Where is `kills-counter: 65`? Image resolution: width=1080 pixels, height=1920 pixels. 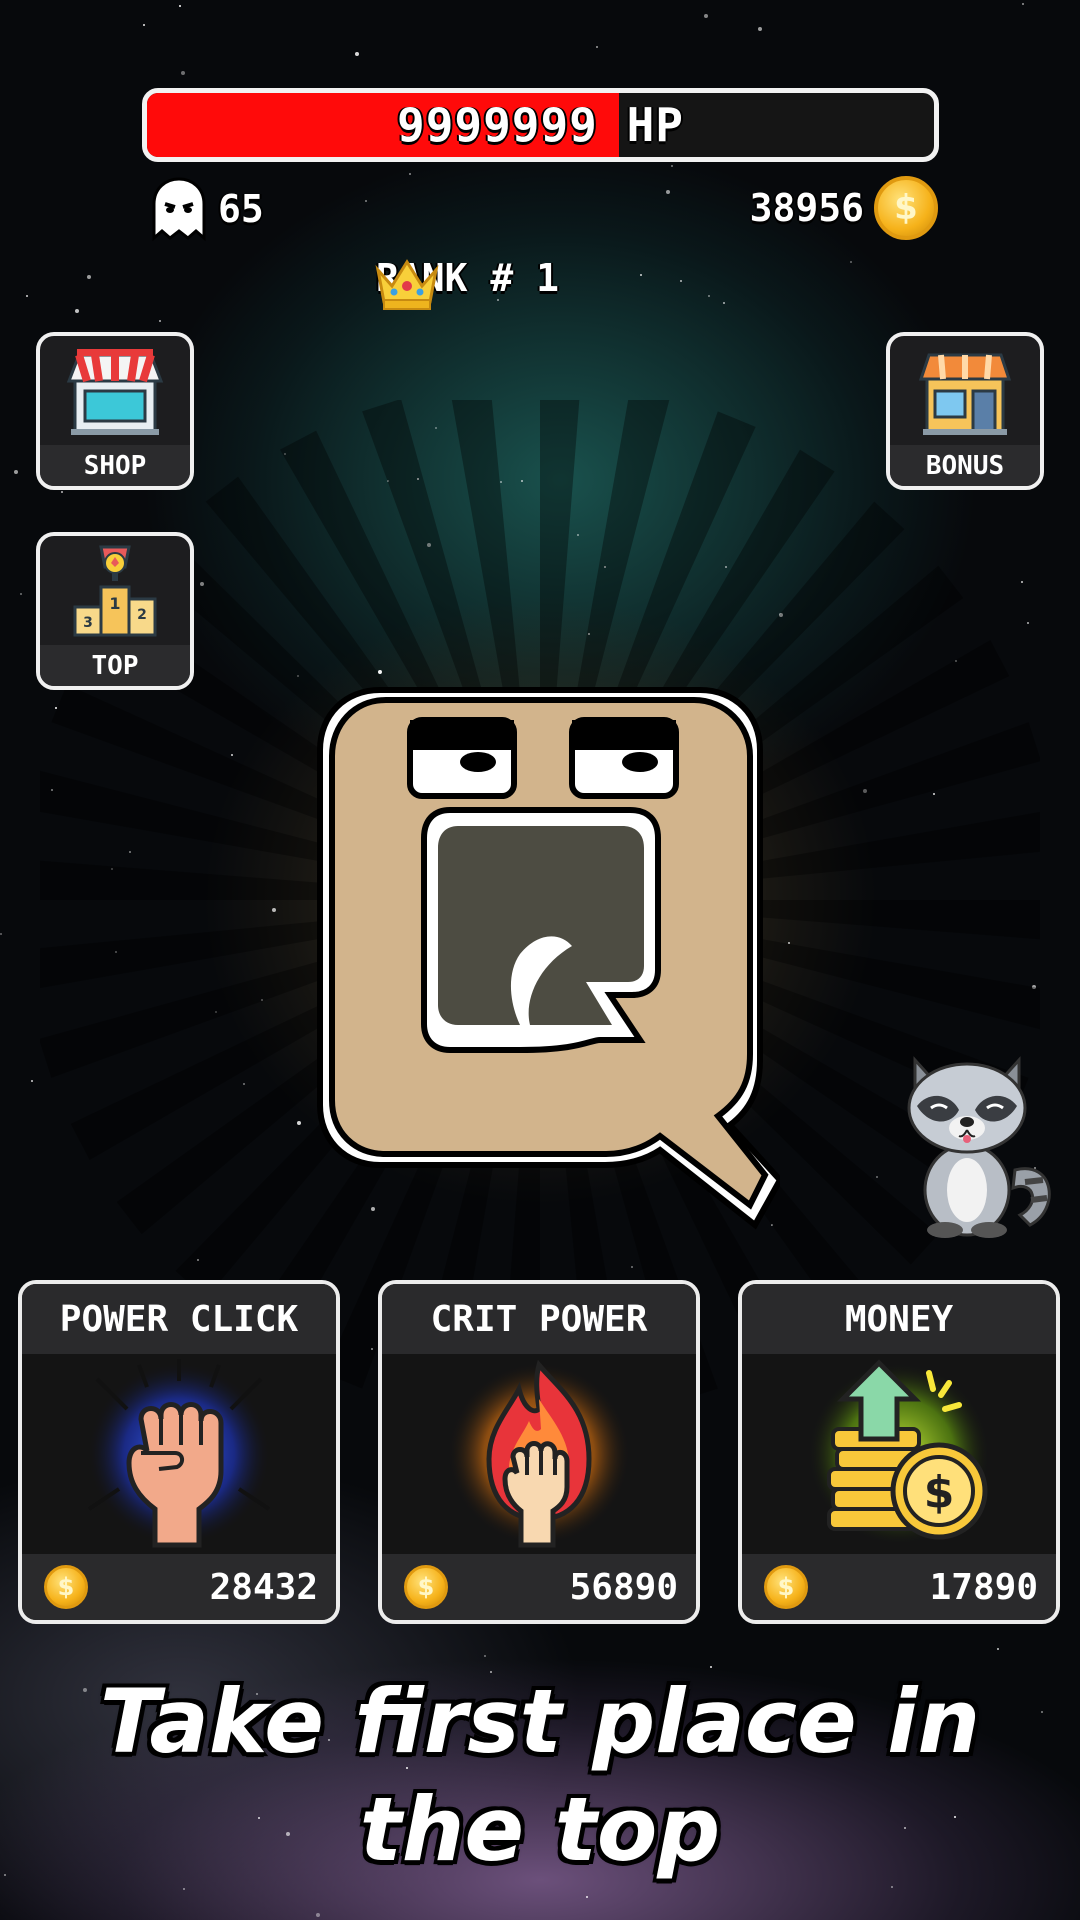
kills-counter: 65 is located at coordinates (207, 209).